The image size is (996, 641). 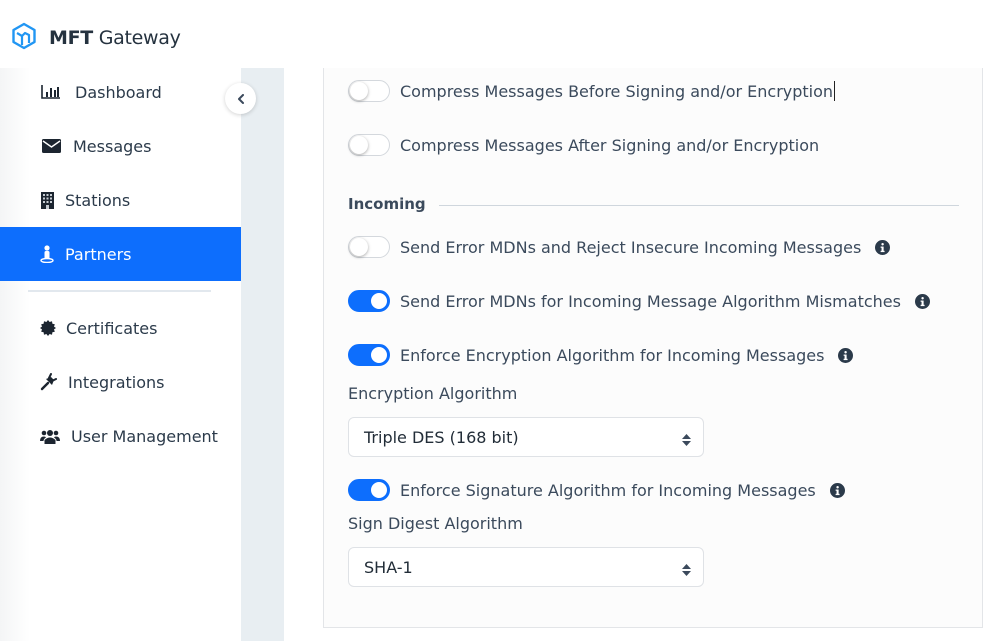 What do you see at coordinates (369, 247) in the screenshot?
I see `reject-insecure-toggle` at bounding box center [369, 247].